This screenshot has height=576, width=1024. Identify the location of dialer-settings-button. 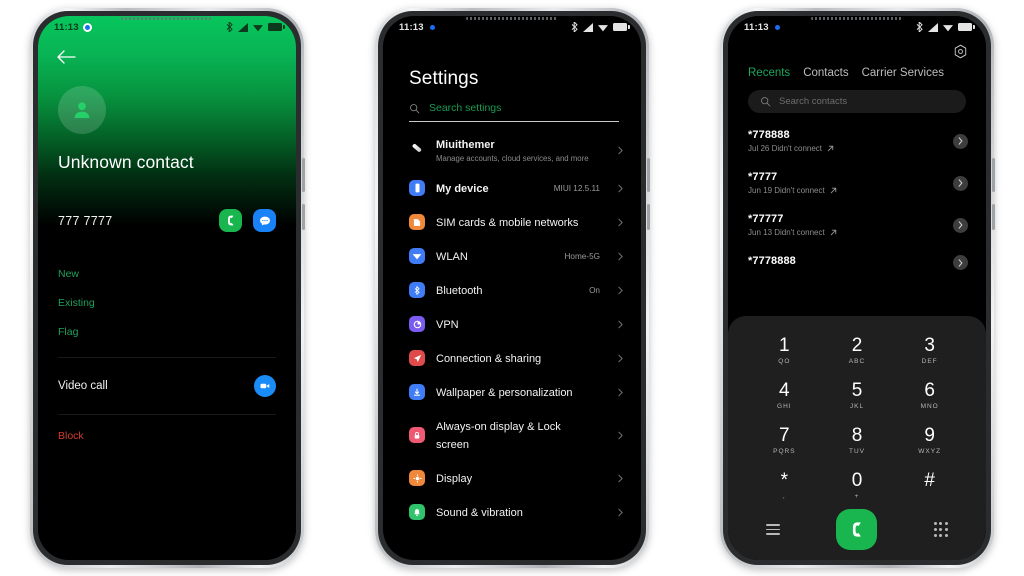
(857, 48).